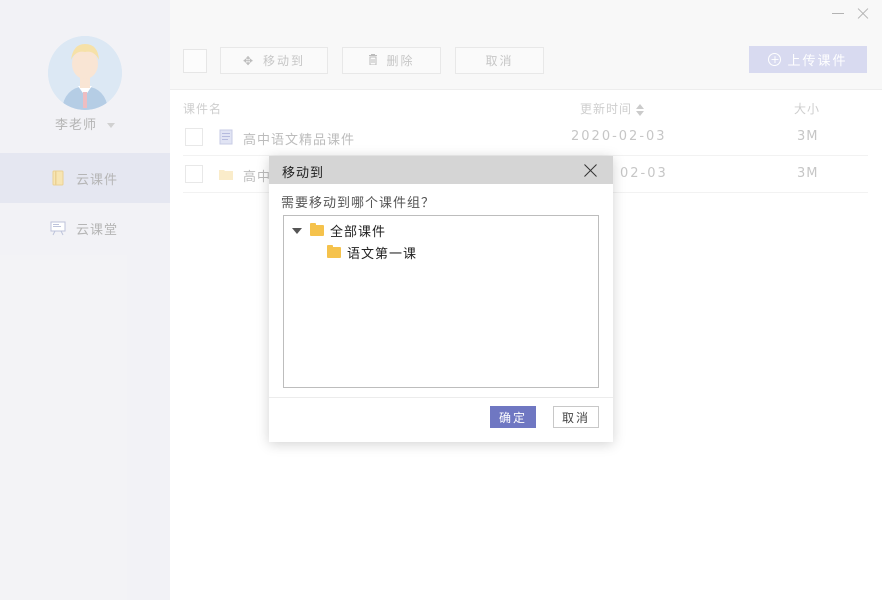 The height and width of the screenshot is (600, 882). Describe the element at coordinates (441, 301) in the screenshot. I see `folder-tree: 全部课件 语文第一课` at that location.